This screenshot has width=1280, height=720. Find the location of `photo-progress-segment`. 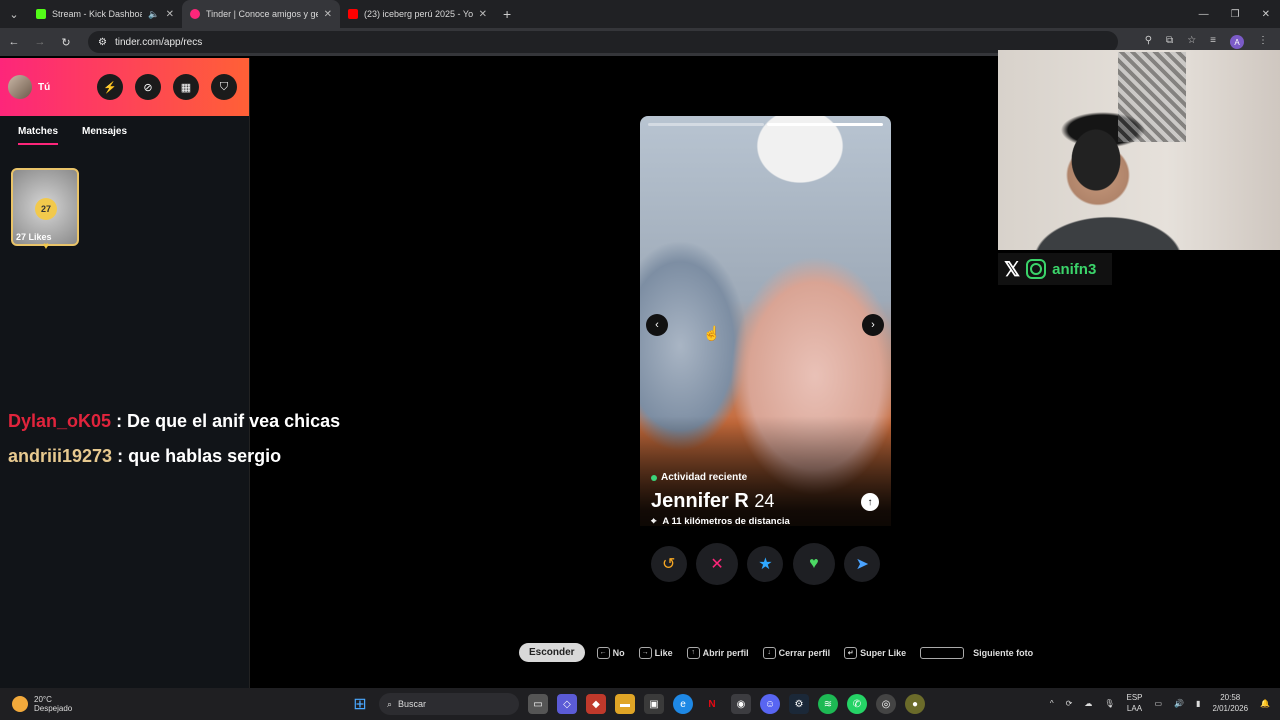

photo-progress-segment is located at coordinates (825, 124).